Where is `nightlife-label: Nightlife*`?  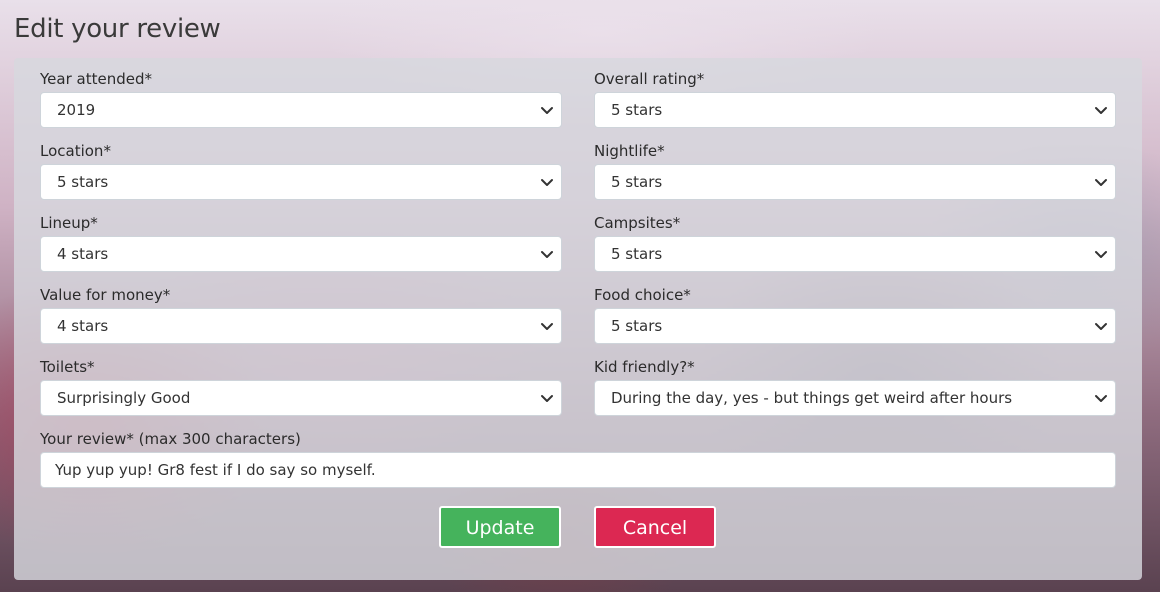 nightlife-label: Nightlife* is located at coordinates (629, 151).